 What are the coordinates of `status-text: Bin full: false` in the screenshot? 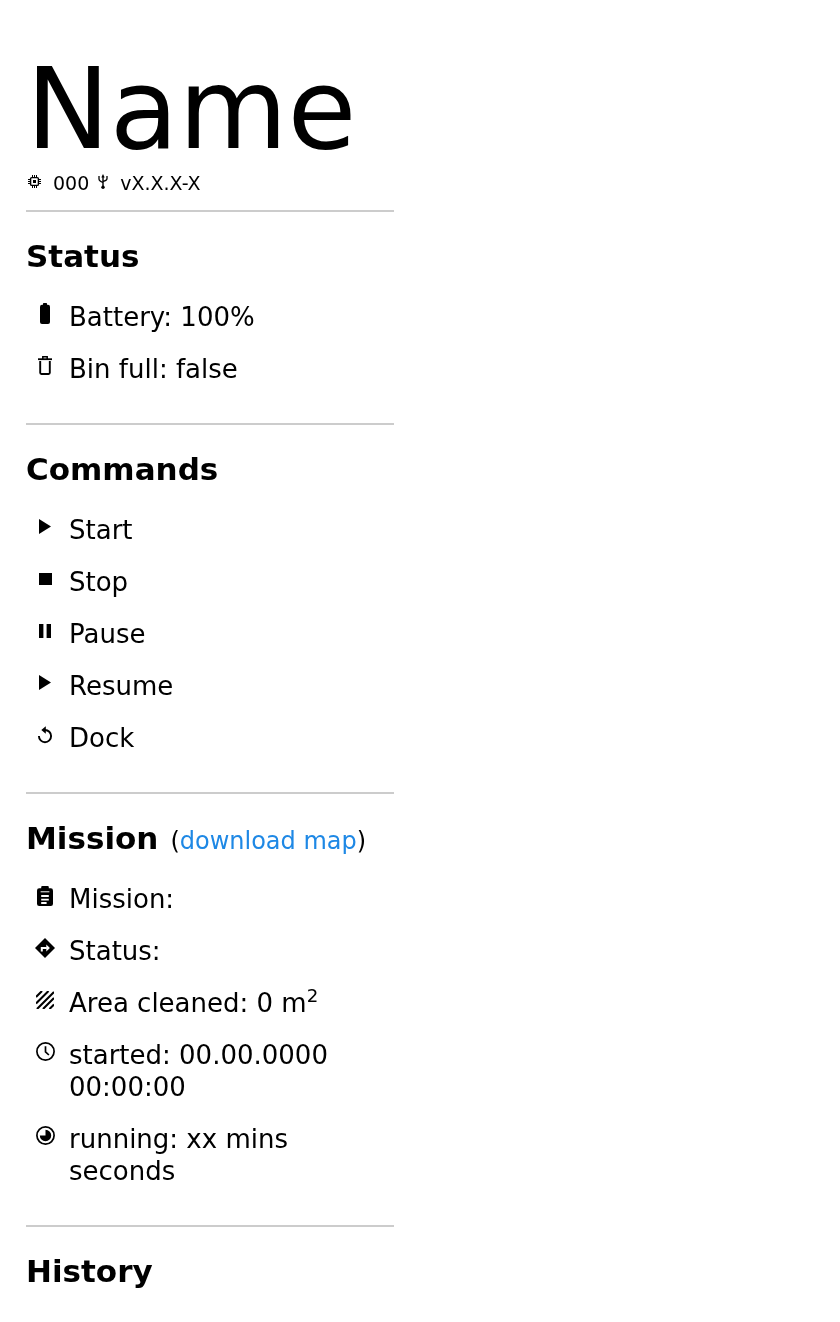 It's located at (153, 369).